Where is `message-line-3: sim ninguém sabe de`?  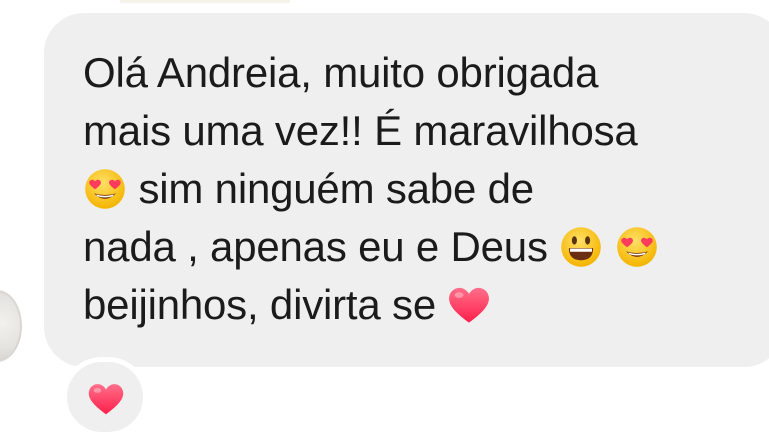 message-line-3: sim ninguém sabe de is located at coordinates (413, 189).